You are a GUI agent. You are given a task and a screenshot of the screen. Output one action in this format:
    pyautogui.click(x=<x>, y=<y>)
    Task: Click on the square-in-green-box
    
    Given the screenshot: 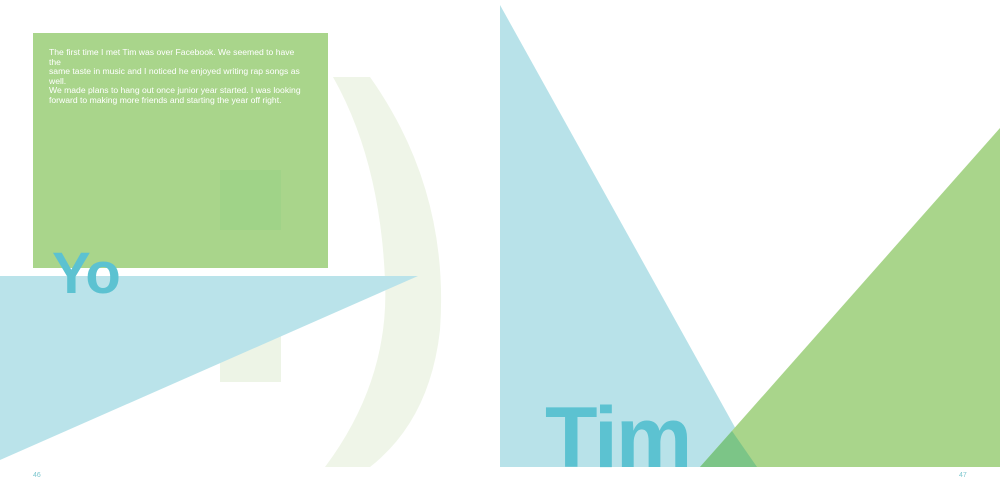 What is the action you would take?
    pyautogui.click(x=250, y=200)
    